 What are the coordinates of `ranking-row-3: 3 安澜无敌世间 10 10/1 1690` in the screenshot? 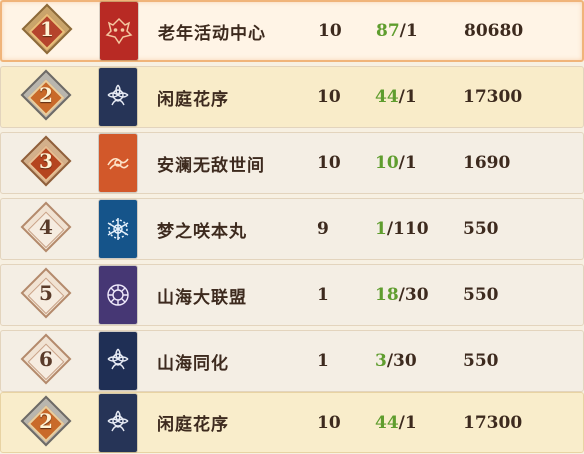 It's located at (292, 163).